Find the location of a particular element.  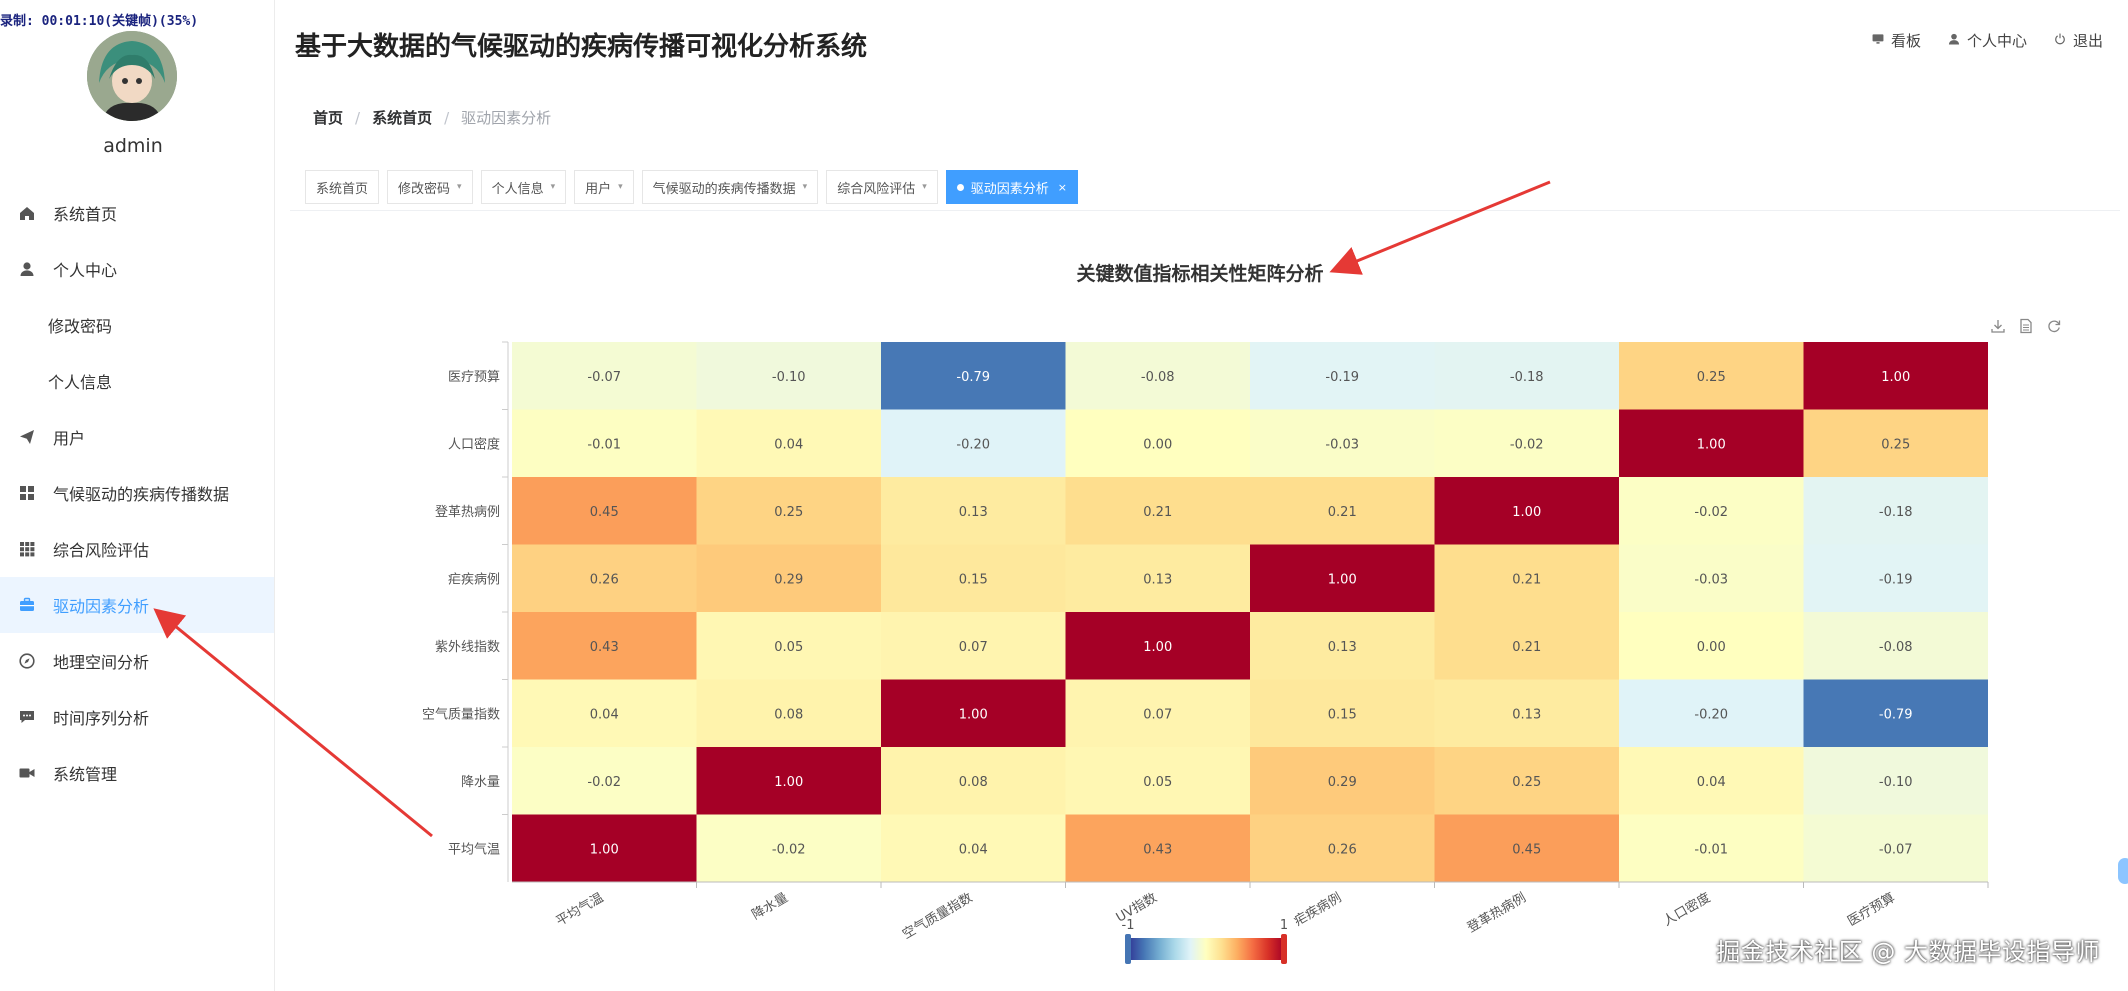

watermark: 掘金技术社区 @ 大数据毕设指导师 is located at coordinates (1908, 952).